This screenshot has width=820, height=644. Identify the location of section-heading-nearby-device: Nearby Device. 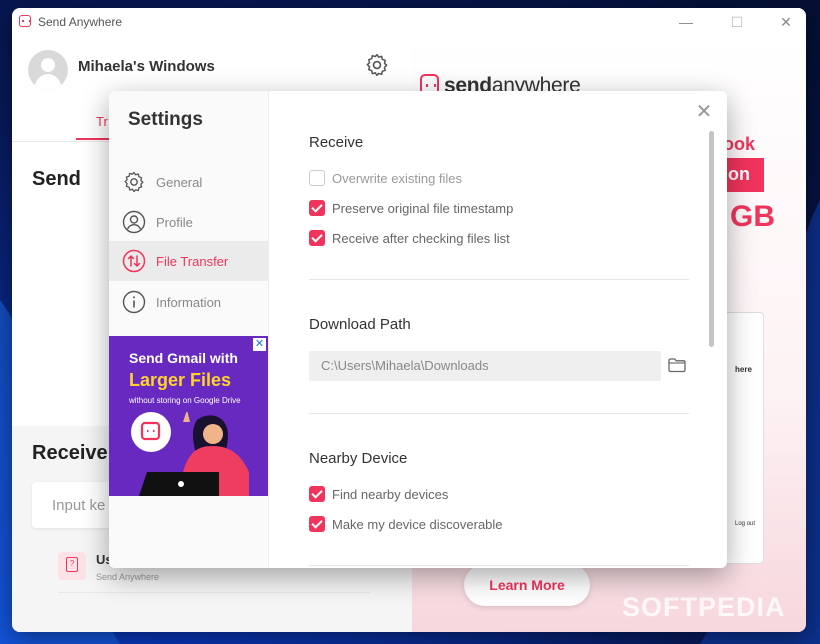
(358, 458).